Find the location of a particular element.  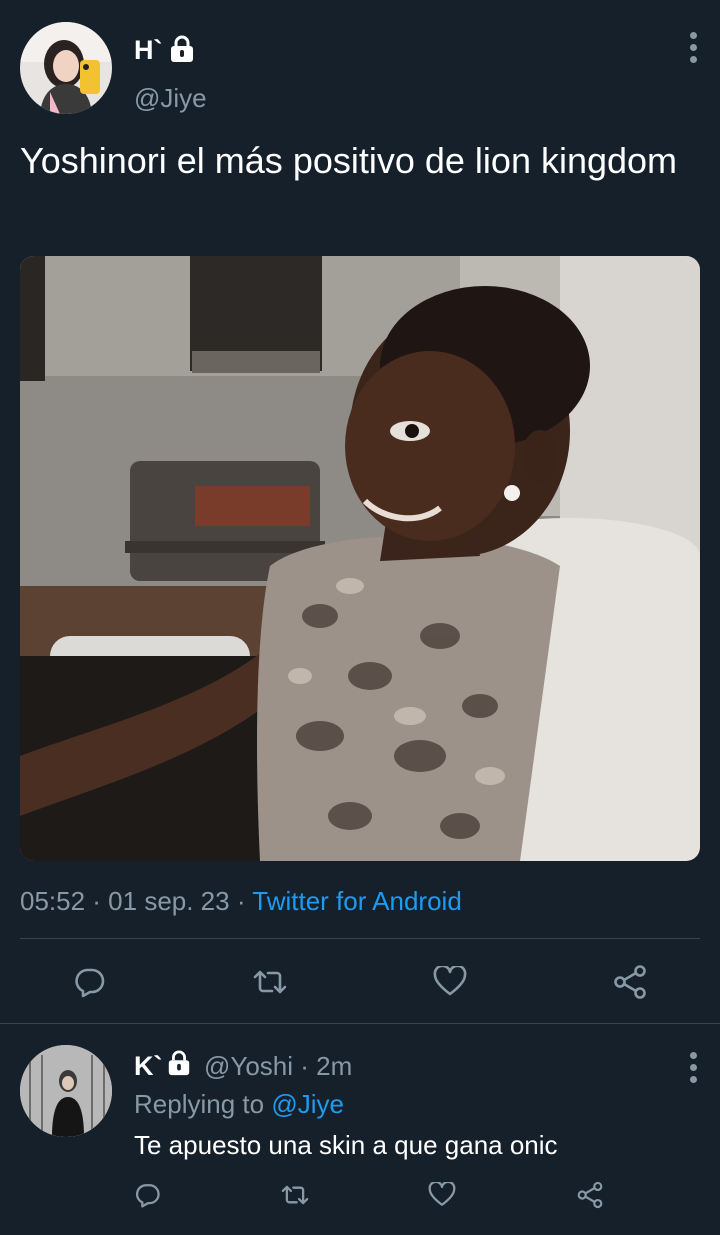

replying-to-label: Replying to is located at coordinates (203, 1104).